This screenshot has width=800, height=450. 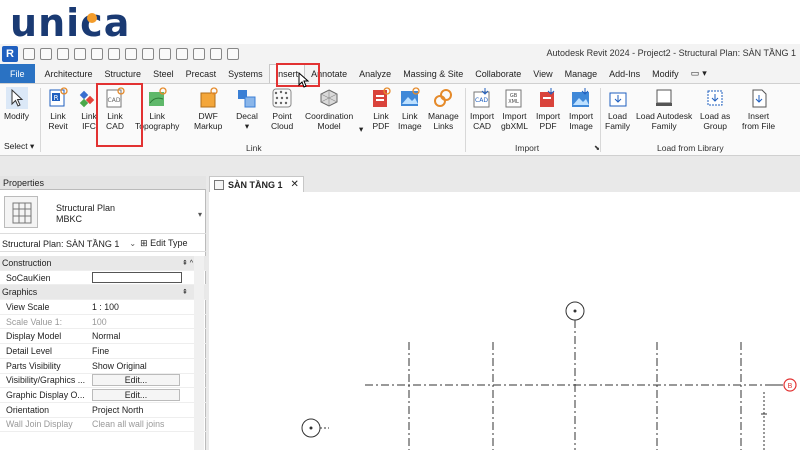 What do you see at coordinates (617, 116) in the screenshot?
I see `load-family-label-1: Load` at bounding box center [617, 116].